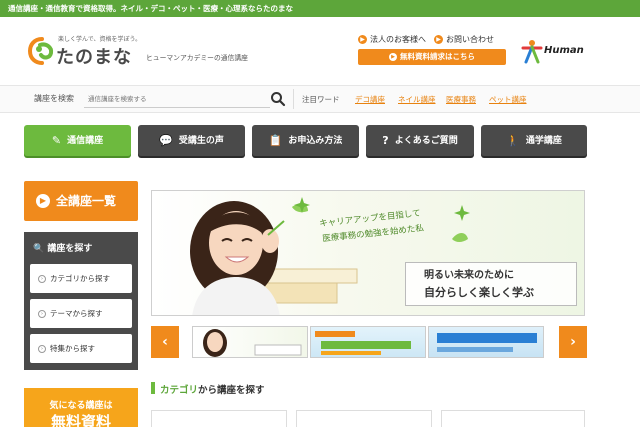 This screenshot has width=640, height=427. What do you see at coordinates (275, 140) in the screenshot?
I see `clipboard-icon: 📋` at bounding box center [275, 140].